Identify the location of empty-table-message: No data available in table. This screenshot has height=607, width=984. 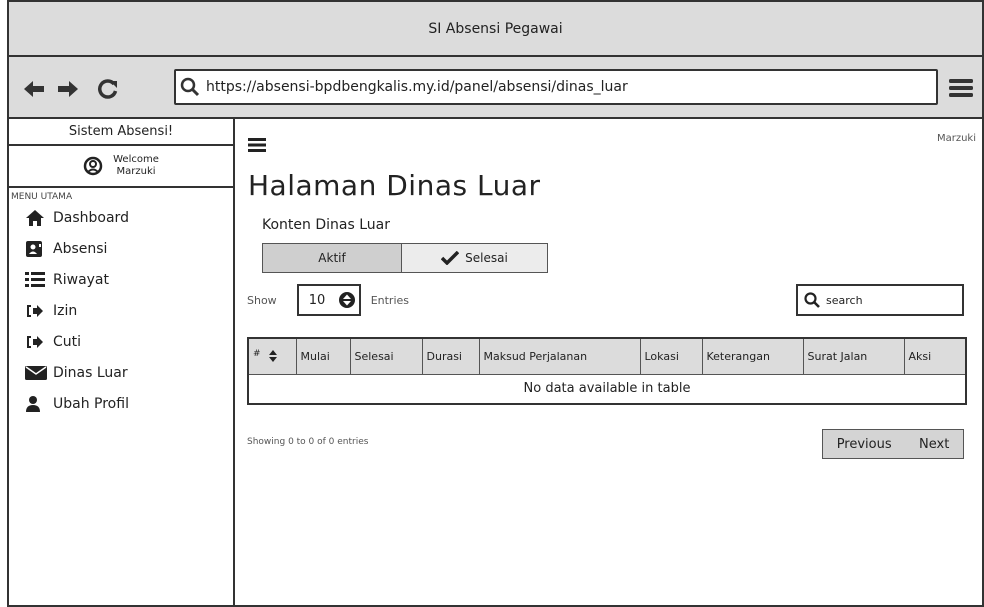
(607, 389).